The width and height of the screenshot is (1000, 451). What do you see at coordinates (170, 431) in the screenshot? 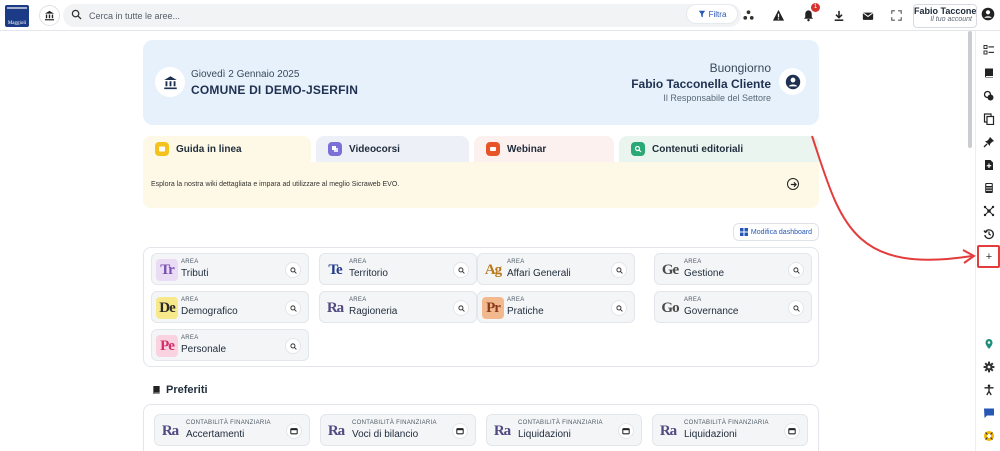
I see `favorite-monogram: Ra` at bounding box center [170, 431].